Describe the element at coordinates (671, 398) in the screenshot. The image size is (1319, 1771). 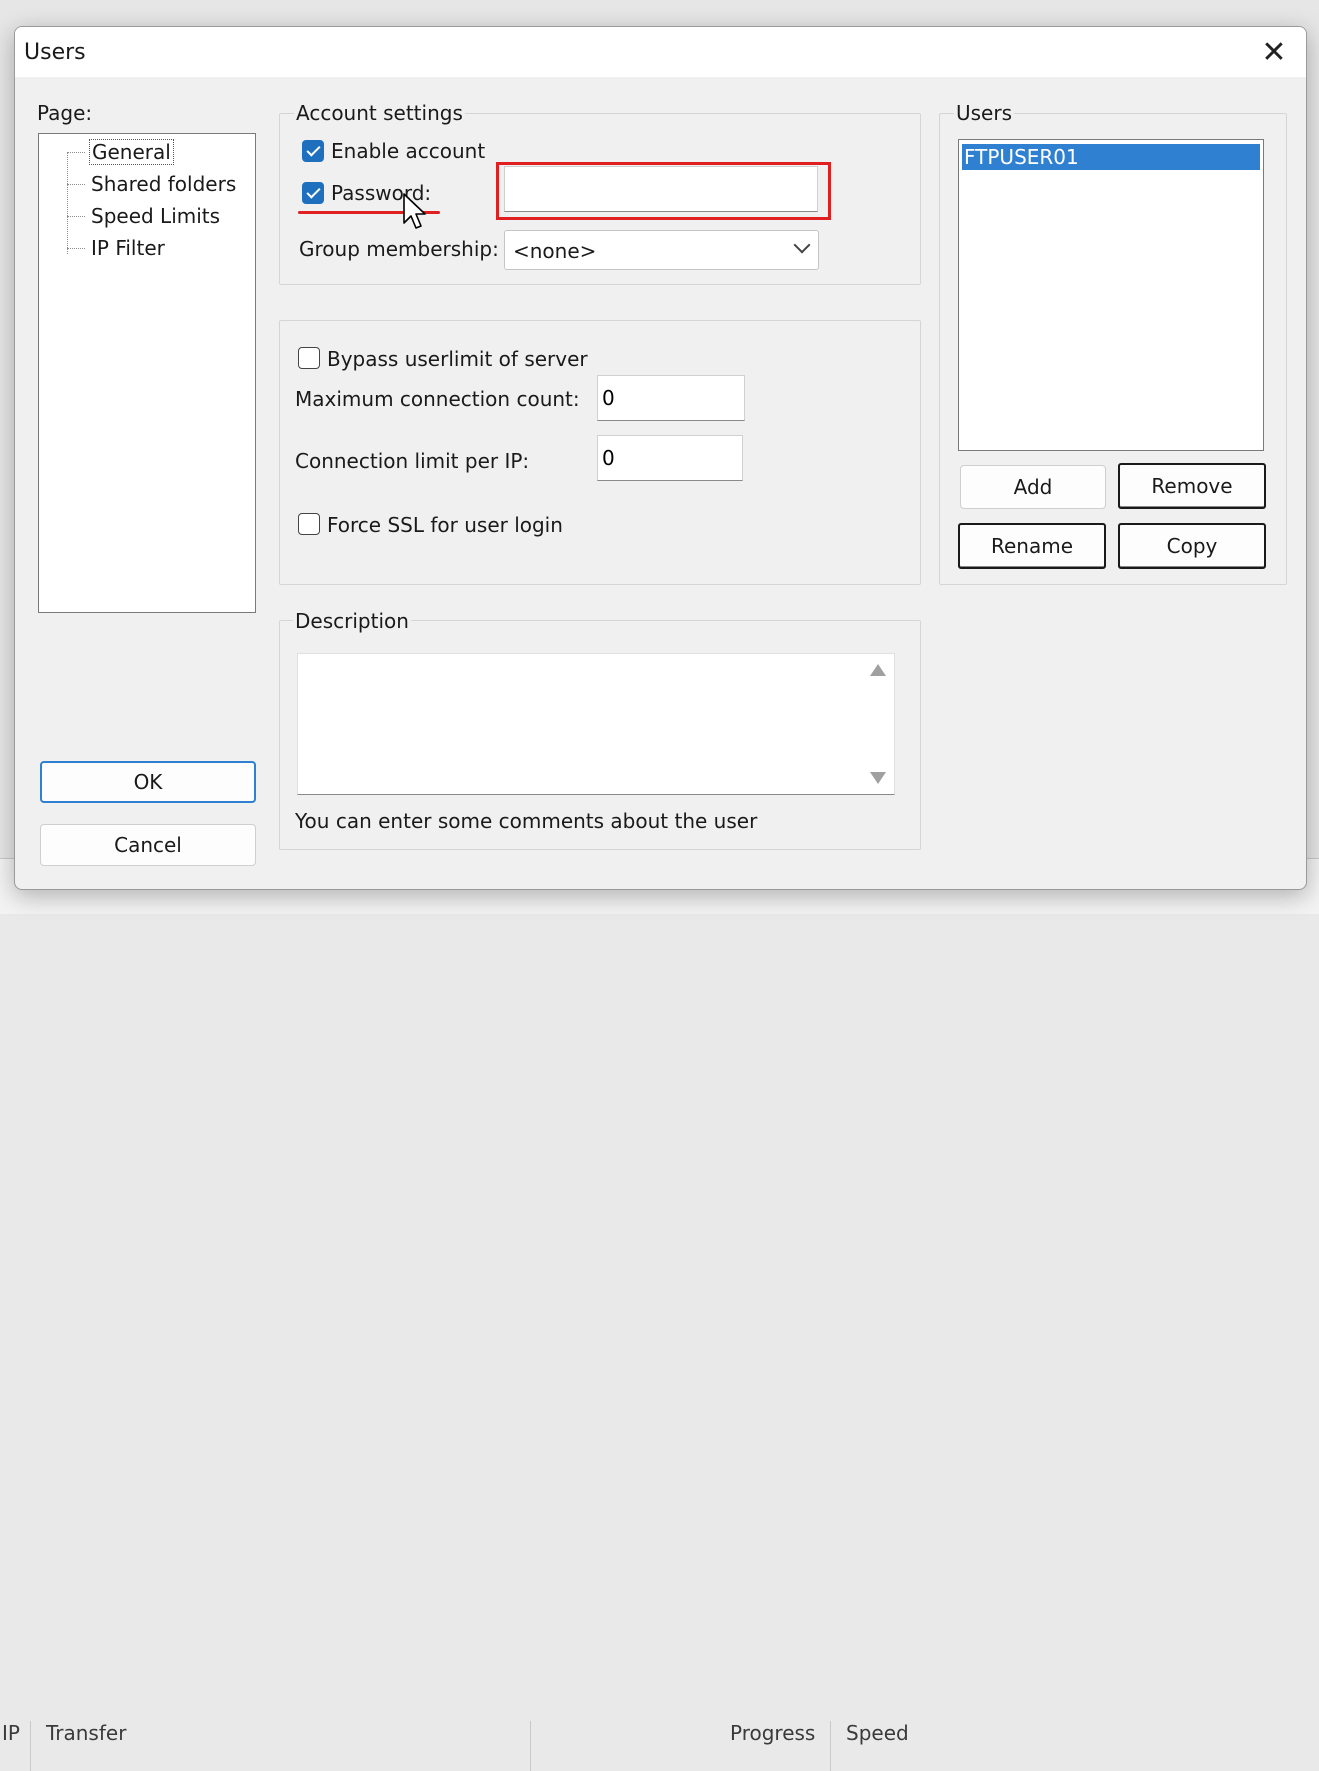
I see `max-connection-count-input` at that location.